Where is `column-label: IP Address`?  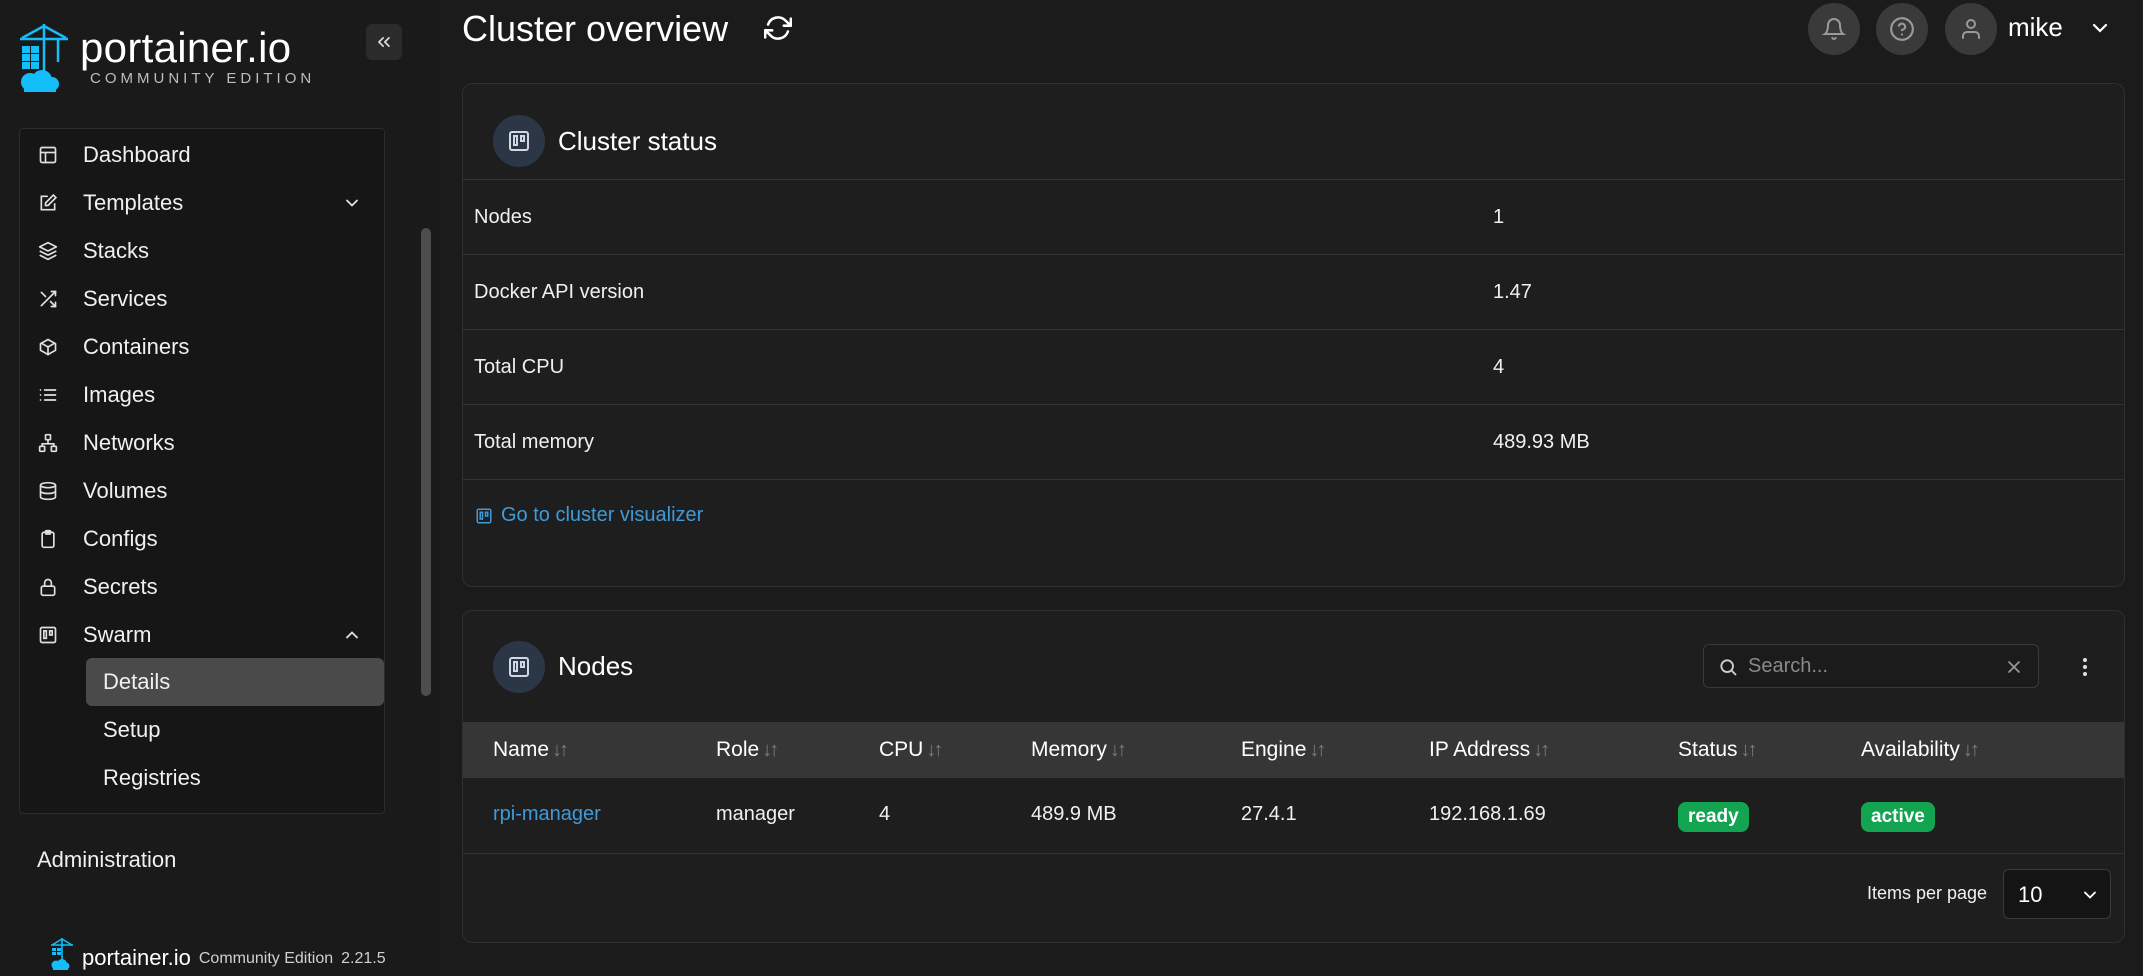 column-label: IP Address is located at coordinates (1480, 749).